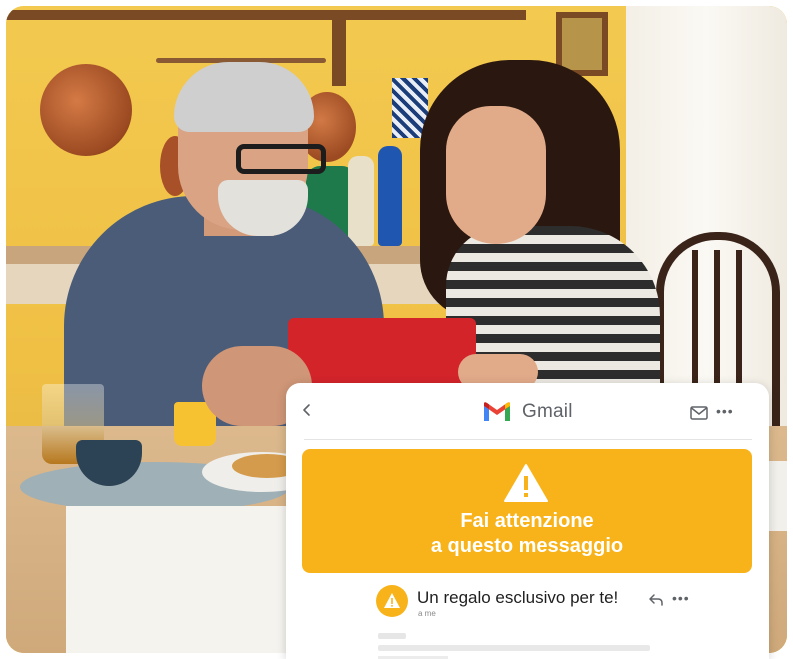 The image size is (793, 659). I want to click on chevron-left-icon, so click(307, 410).